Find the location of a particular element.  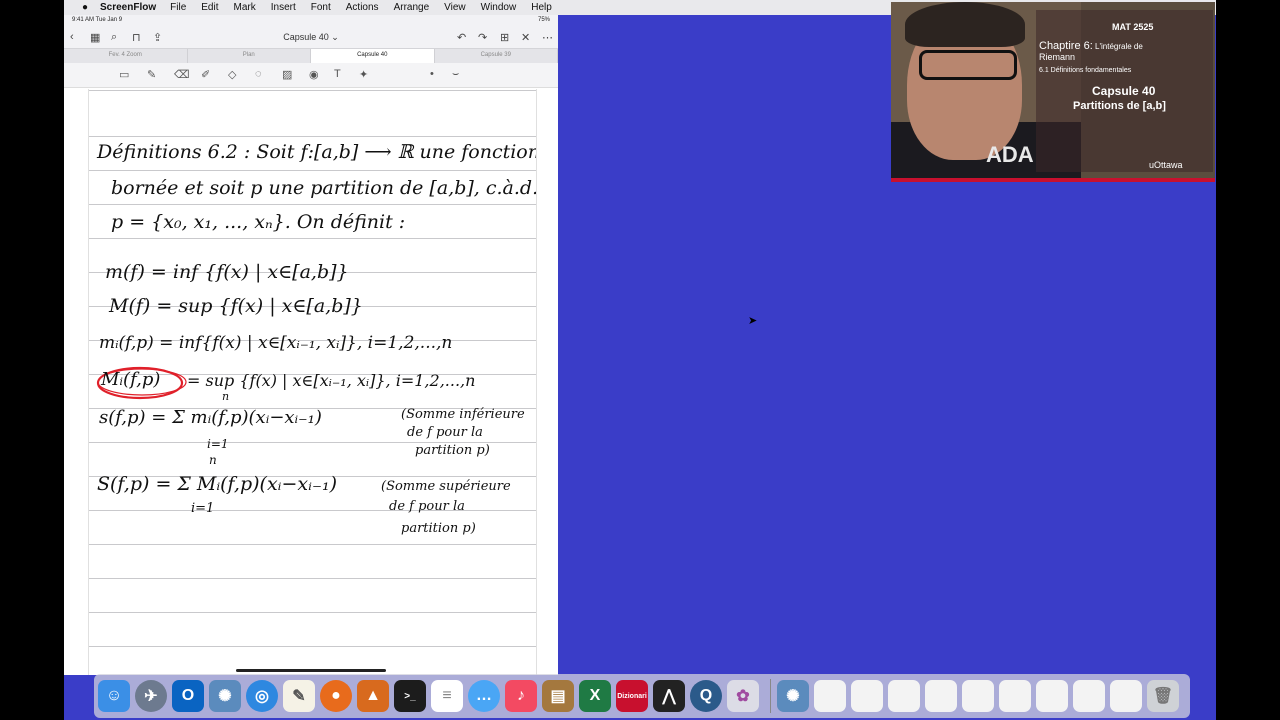

chapter-title: Chaptire 6: L'intégrale de is located at coordinates (1091, 46).